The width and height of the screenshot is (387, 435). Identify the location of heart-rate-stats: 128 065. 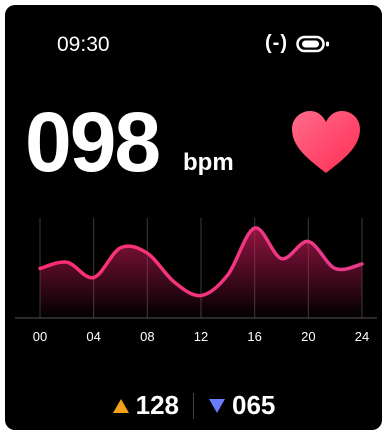
(193, 405).